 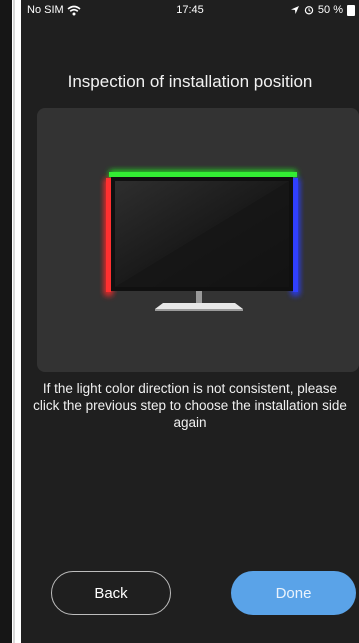 I want to click on done-button-label: Done, so click(x=293, y=593).